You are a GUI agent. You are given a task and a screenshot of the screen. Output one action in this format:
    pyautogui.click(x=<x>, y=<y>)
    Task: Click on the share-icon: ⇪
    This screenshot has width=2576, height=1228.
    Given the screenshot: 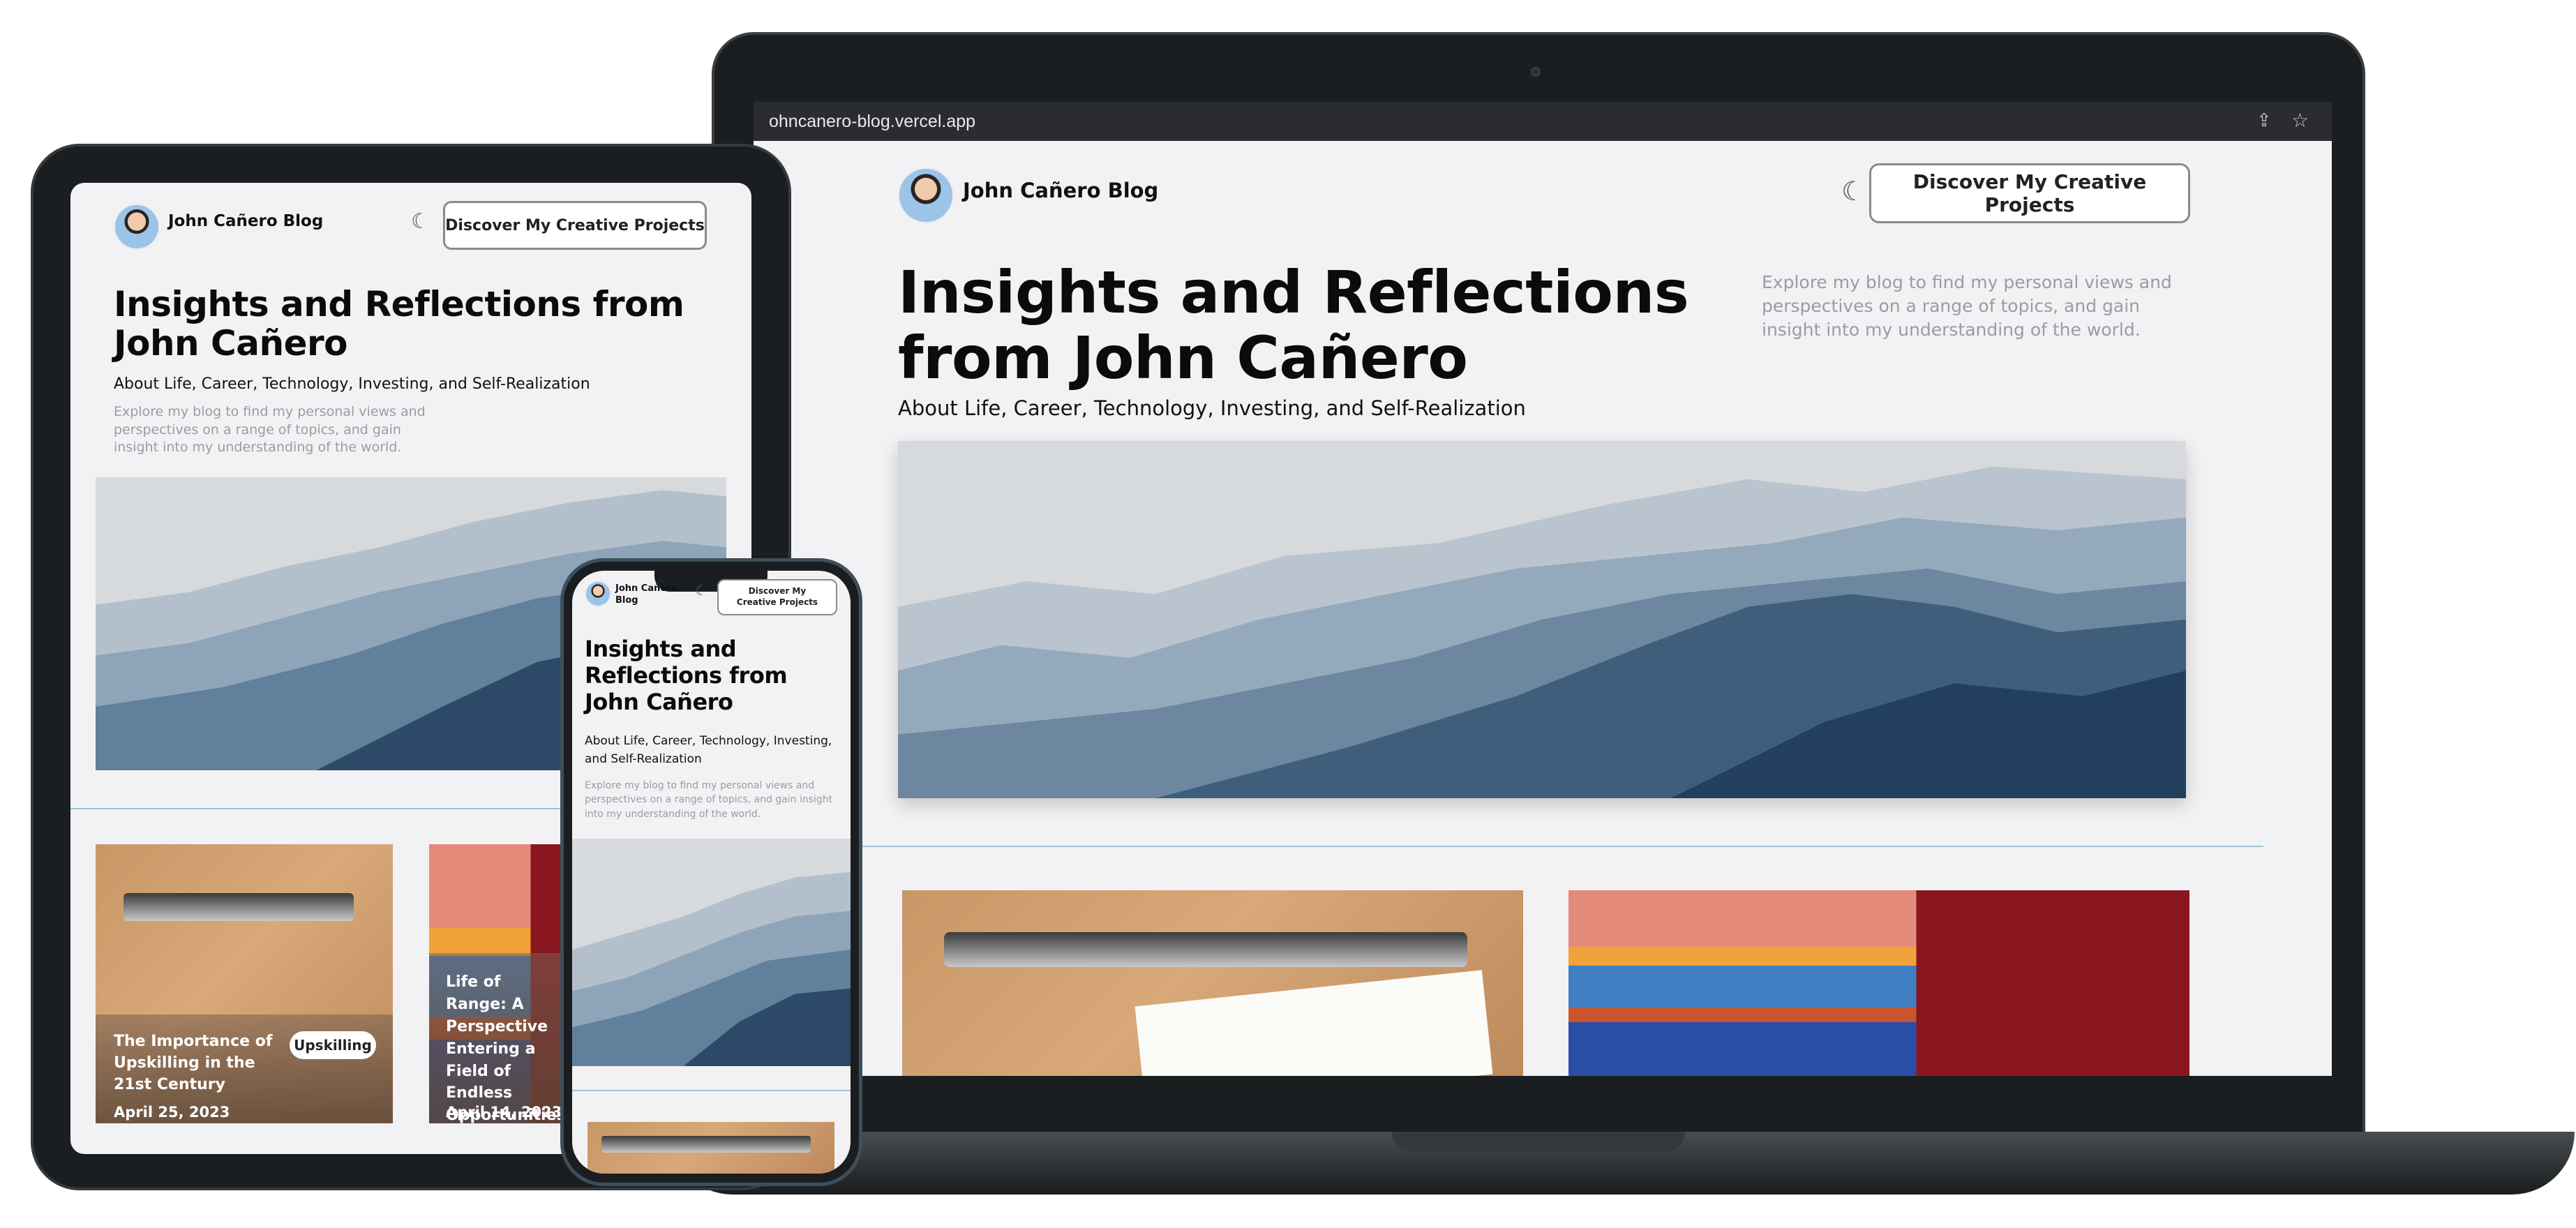 What is the action you would take?
    pyautogui.click(x=2264, y=120)
    